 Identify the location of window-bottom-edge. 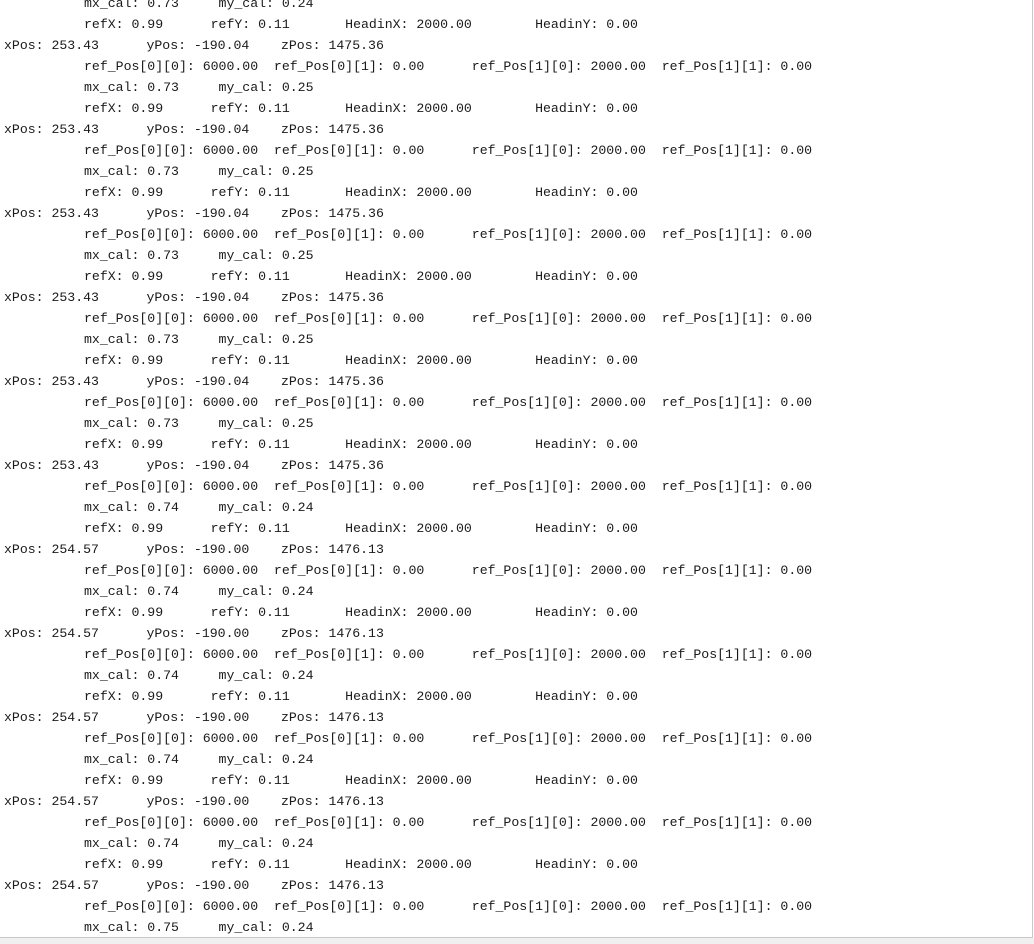
(517, 941).